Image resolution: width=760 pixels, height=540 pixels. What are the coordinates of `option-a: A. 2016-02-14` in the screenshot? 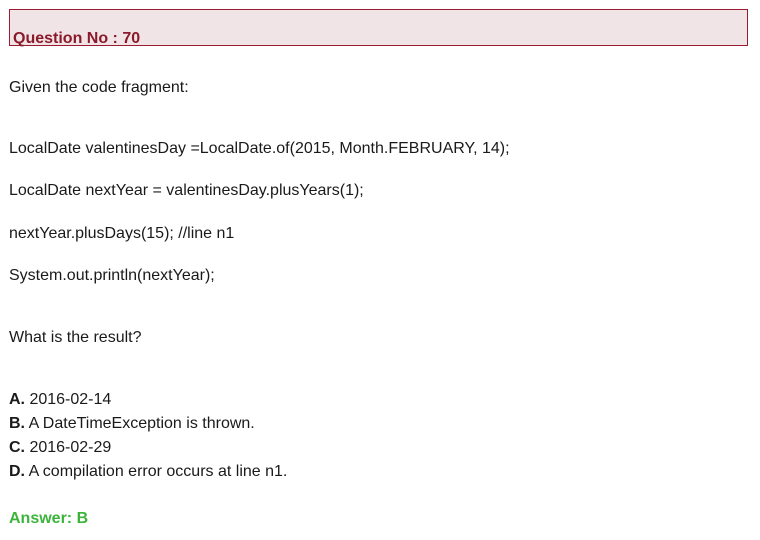 It's located at (60, 400).